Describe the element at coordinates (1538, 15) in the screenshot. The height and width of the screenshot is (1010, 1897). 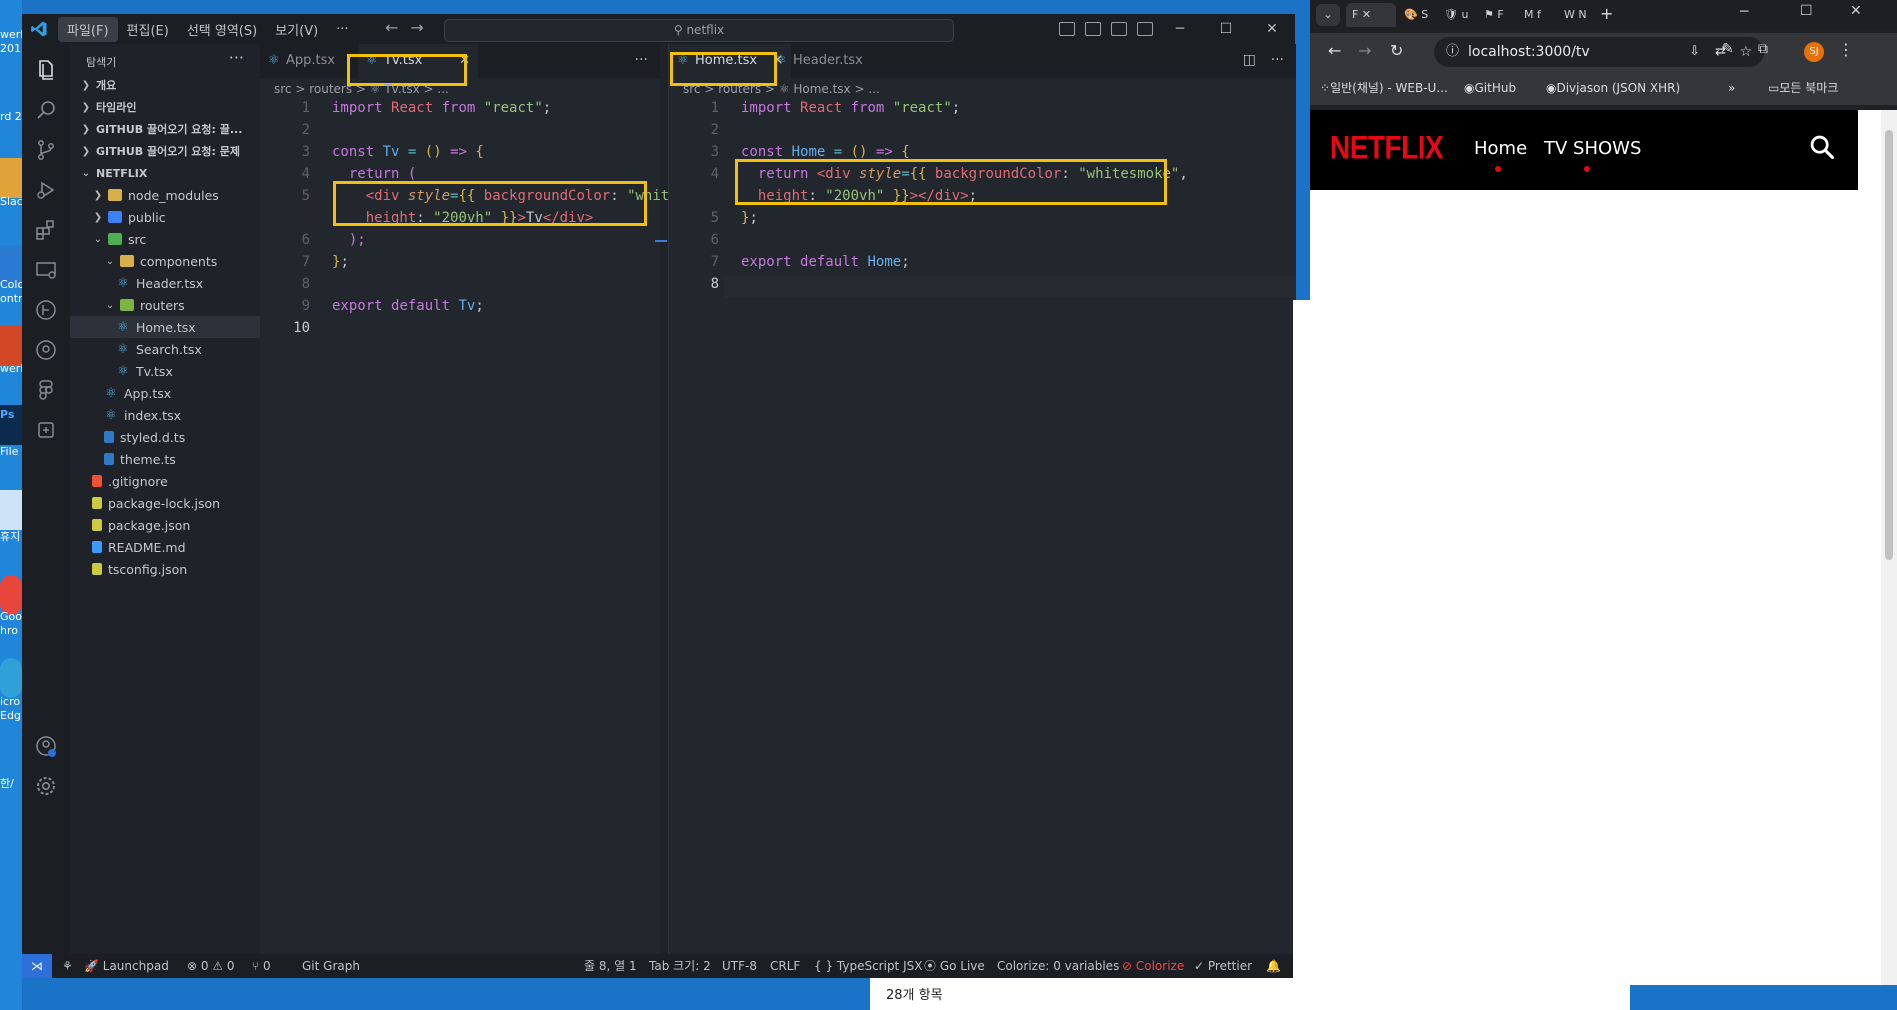
I see `chrome-tab: M f` at that location.